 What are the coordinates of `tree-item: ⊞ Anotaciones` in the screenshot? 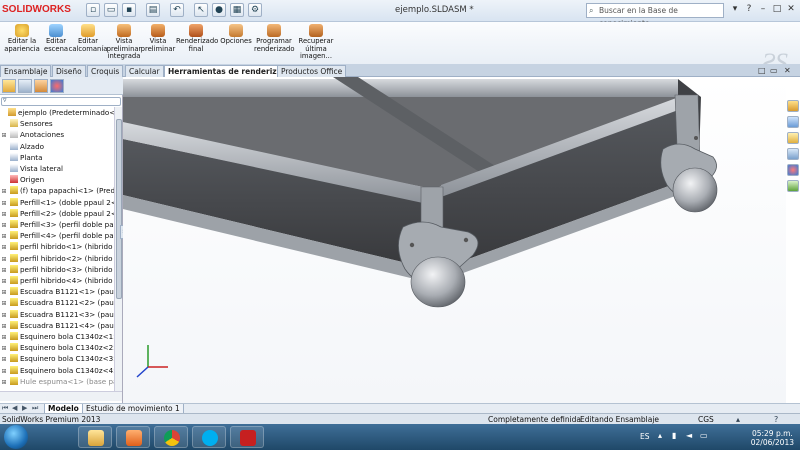 It's located at (57, 134).